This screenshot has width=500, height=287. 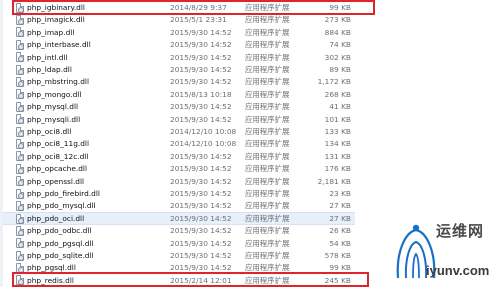 What do you see at coordinates (337, 156) in the screenshot?
I see `file-size: 131 KB` at bounding box center [337, 156].